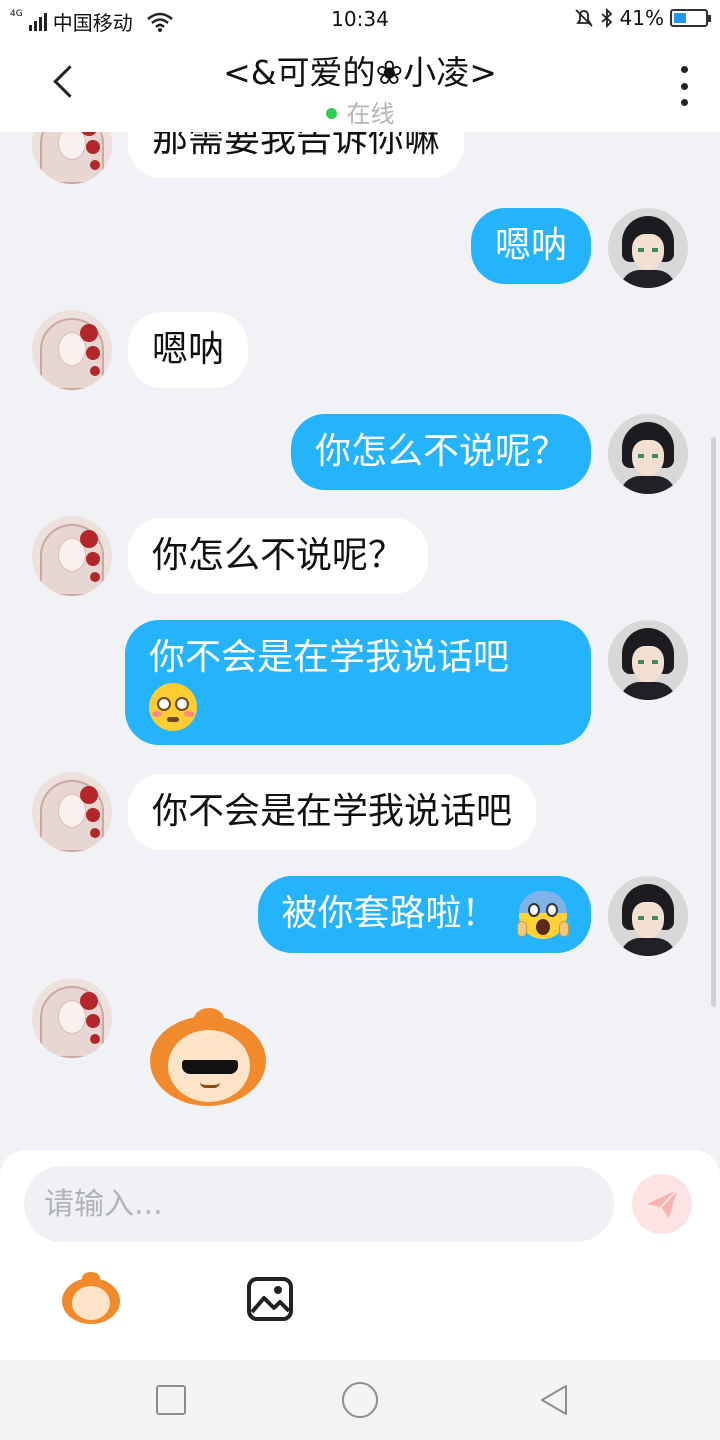 The image size is (720, 1440). I want to click on contact-name: <&可爱的❀小凌>, so click(360, 72).